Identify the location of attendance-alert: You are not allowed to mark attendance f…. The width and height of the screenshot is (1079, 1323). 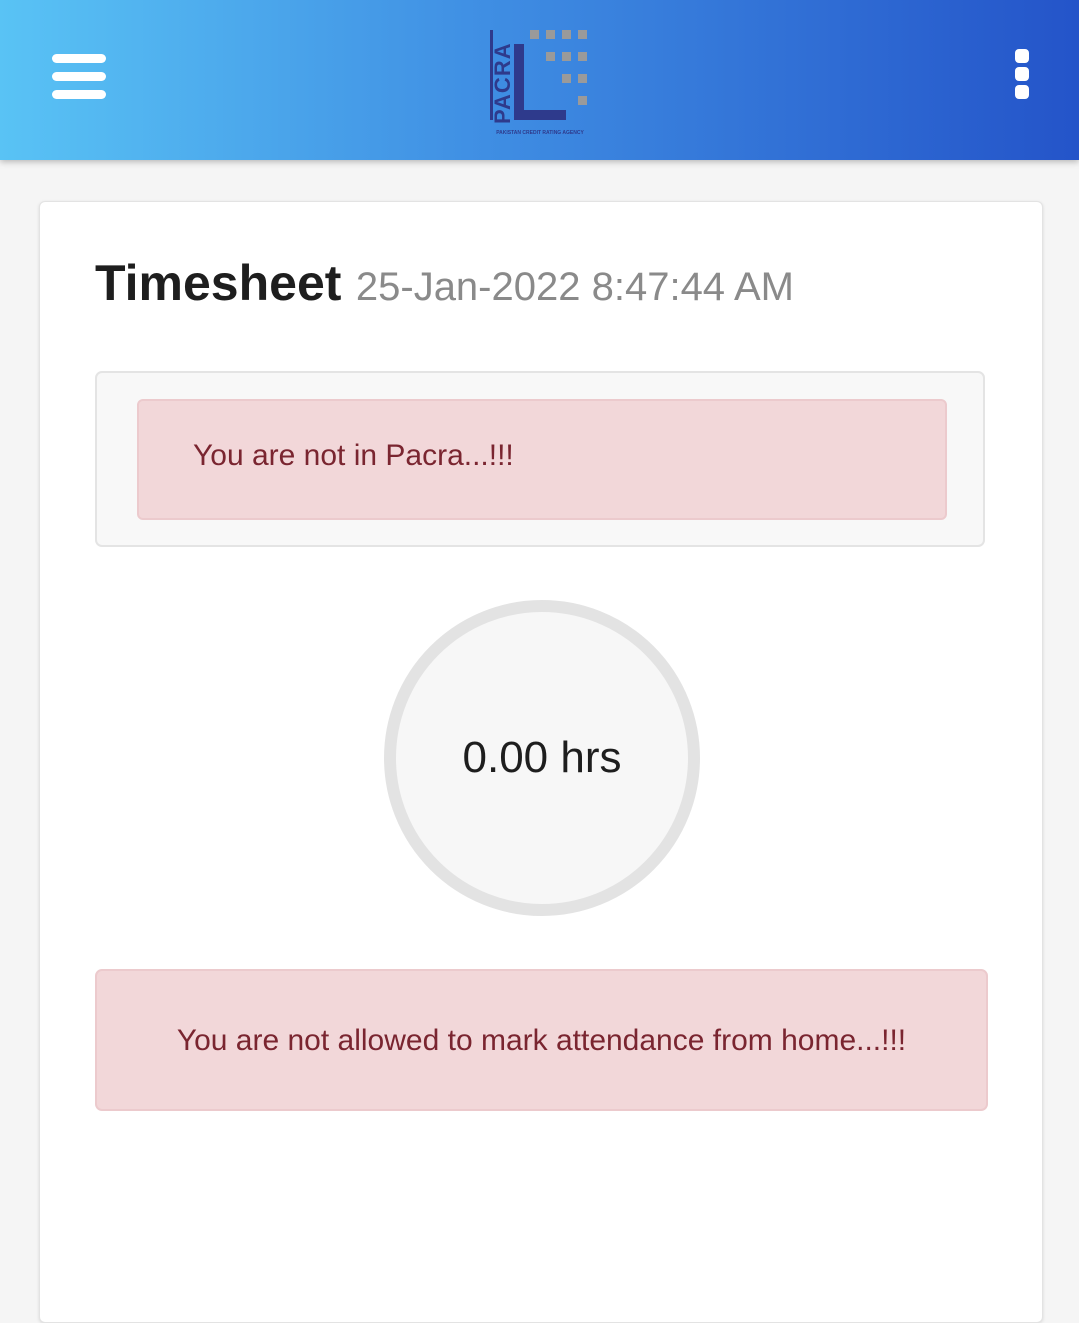
(541, 1040).